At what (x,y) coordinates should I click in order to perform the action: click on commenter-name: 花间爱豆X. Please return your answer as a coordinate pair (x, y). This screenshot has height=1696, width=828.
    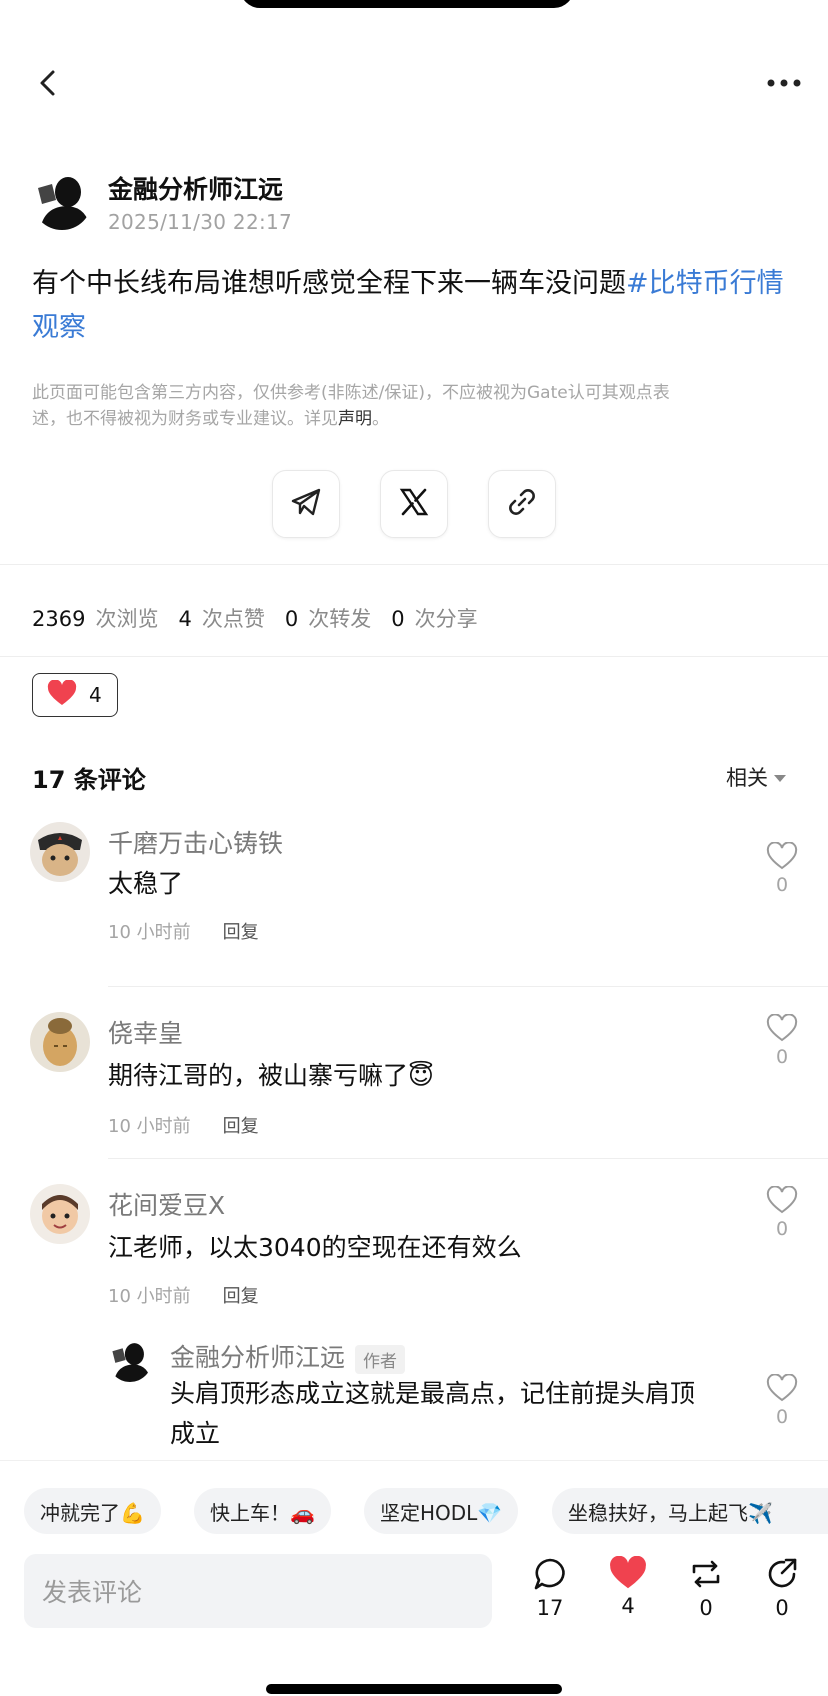
    Looking at the image, I should click on (166, 1204).